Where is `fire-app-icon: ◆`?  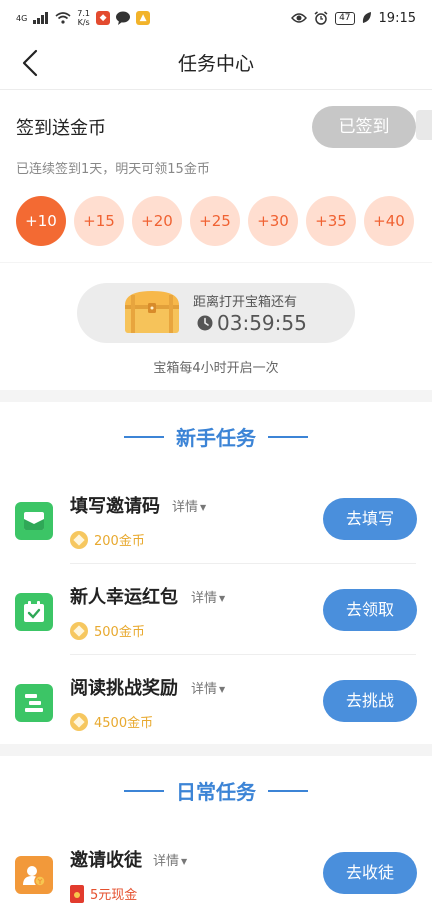
fire-app-icon: ◆ is located at coordinates (103, 18).